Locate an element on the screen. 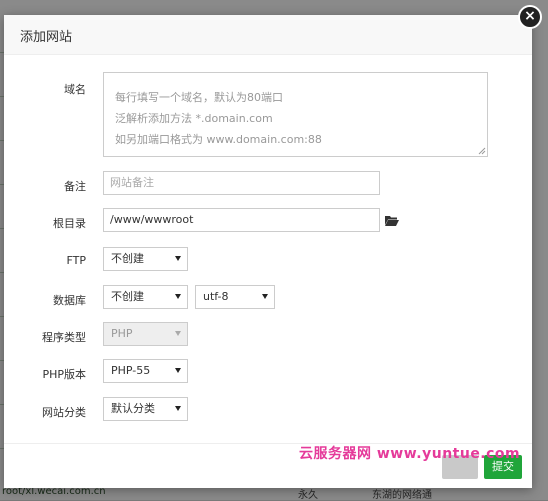 Image resolution: width=548 pixels, height=501 pixels. charset-select-value: utf-8 is located at coordinates (216, 296).